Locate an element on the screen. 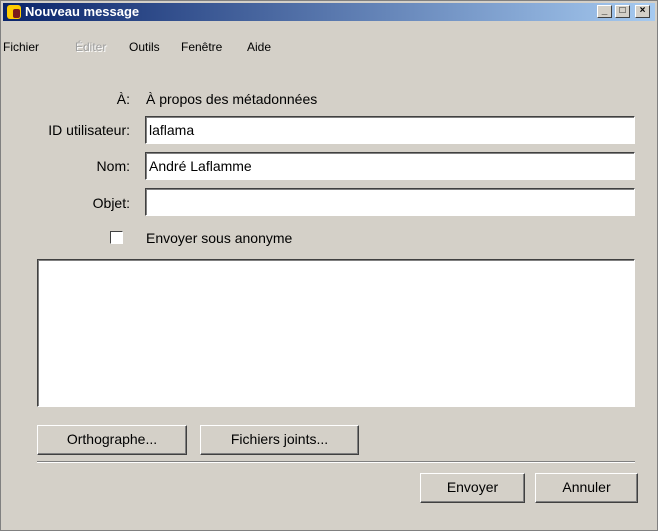  menu-aide: Aide is located at coordinates (259, 47).